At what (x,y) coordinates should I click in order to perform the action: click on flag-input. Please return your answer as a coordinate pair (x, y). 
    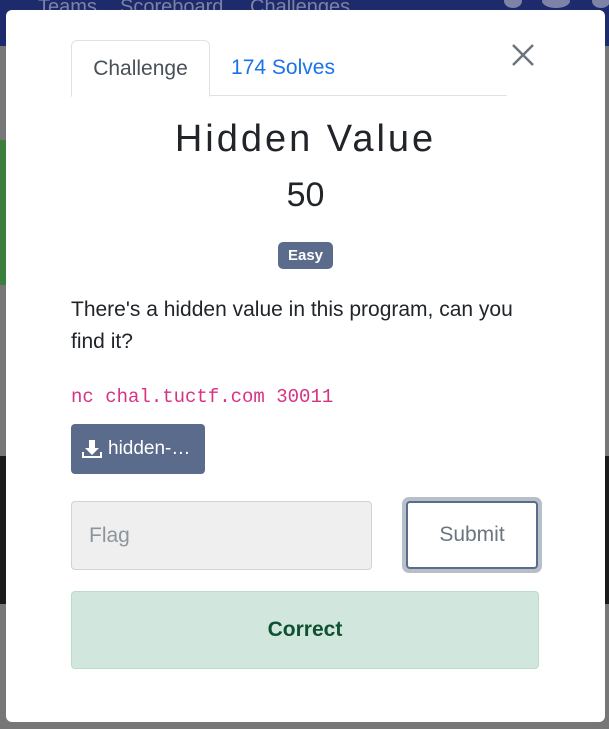
    Looking at the image, I should click on (221, 535).